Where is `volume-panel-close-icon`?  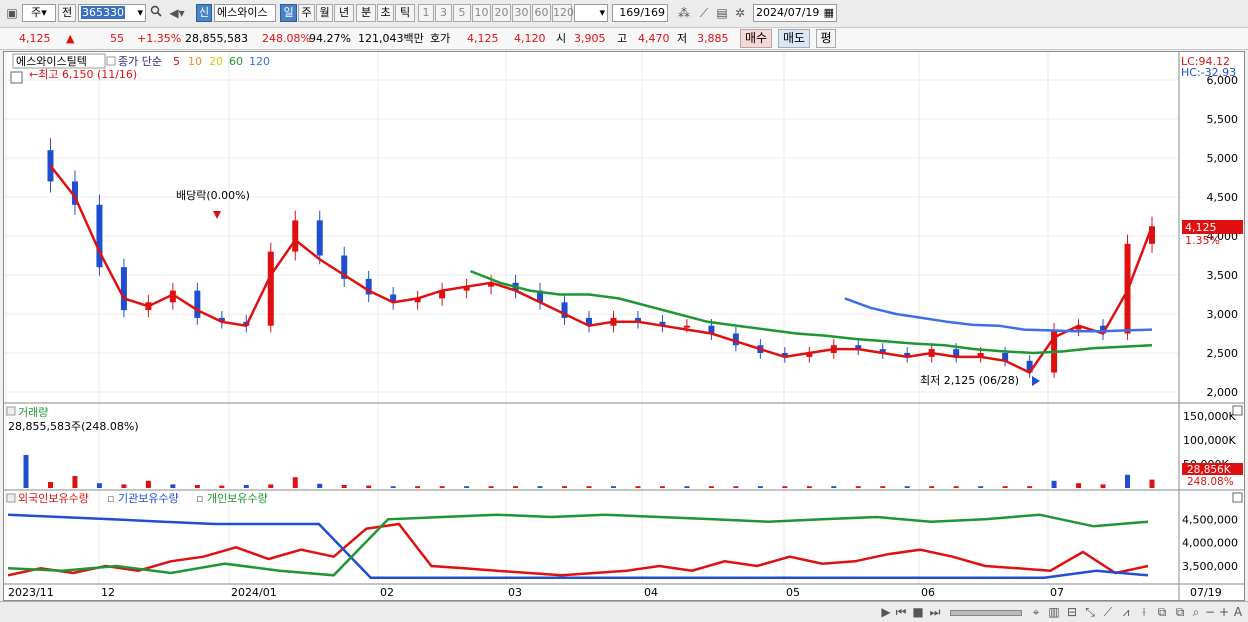
volume-panel-close-icon is located at coordinates (1237, 410).